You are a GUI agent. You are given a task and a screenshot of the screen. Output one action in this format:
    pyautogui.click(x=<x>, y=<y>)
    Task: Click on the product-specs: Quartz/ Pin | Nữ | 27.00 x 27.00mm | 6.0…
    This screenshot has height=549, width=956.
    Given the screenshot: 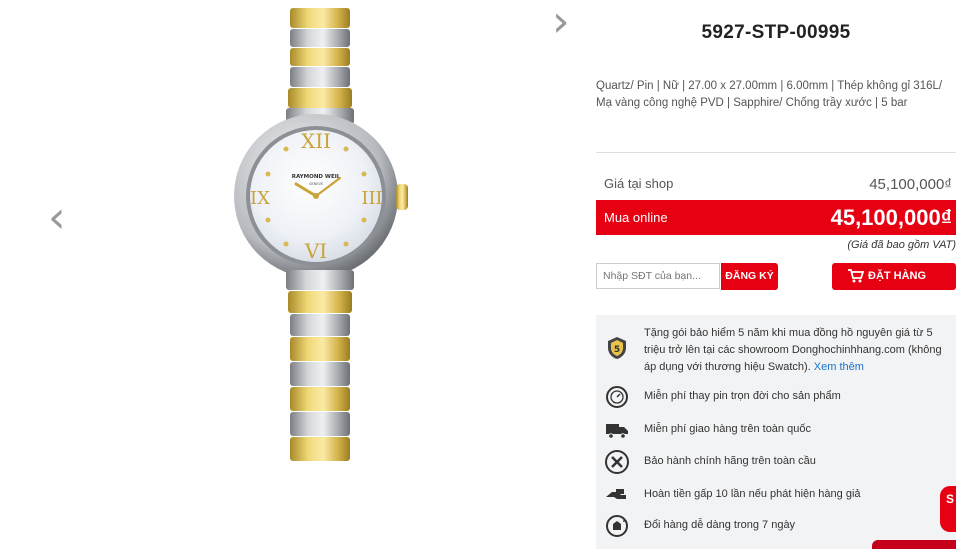 What is the action you would take?
    pyautogui.click(x=769, y=94)
    